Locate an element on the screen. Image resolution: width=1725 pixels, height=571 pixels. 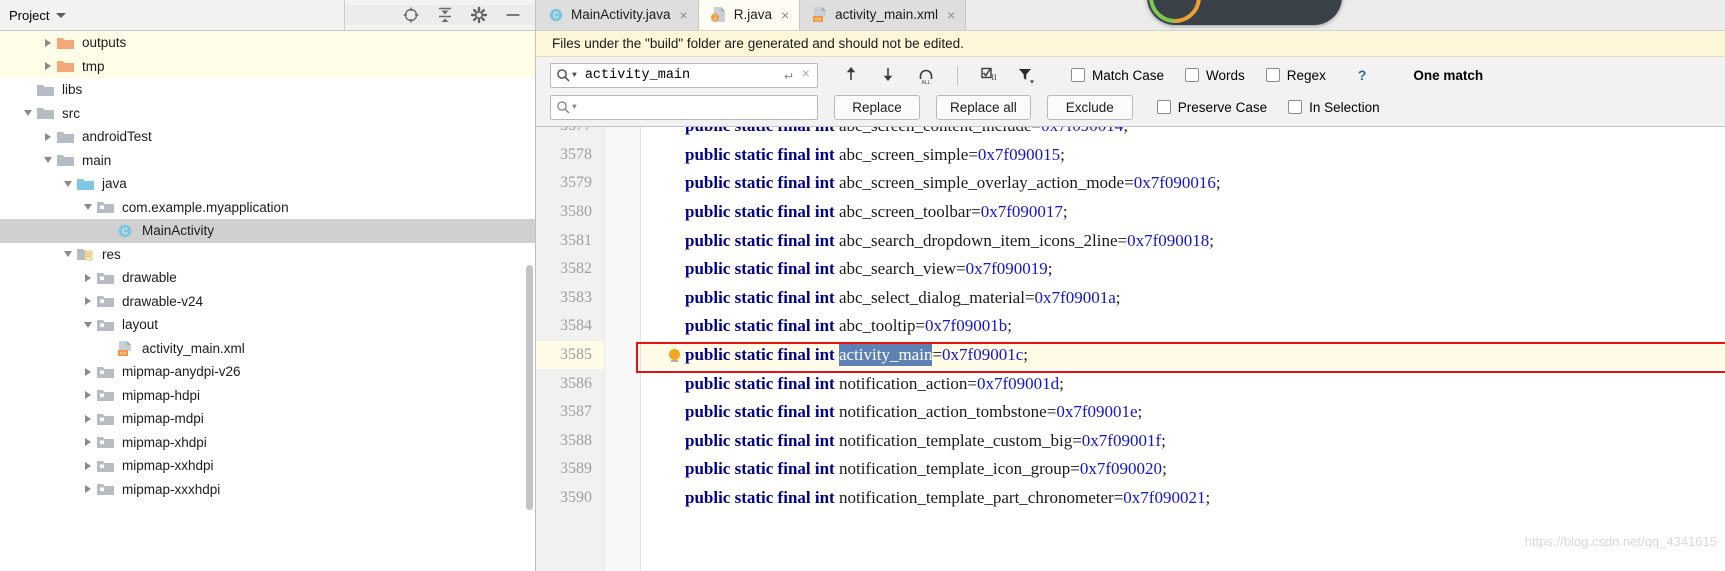
tree-item-mipmap-xhdpi: mipmap-xhdpi is located at coordinates (267, 443).